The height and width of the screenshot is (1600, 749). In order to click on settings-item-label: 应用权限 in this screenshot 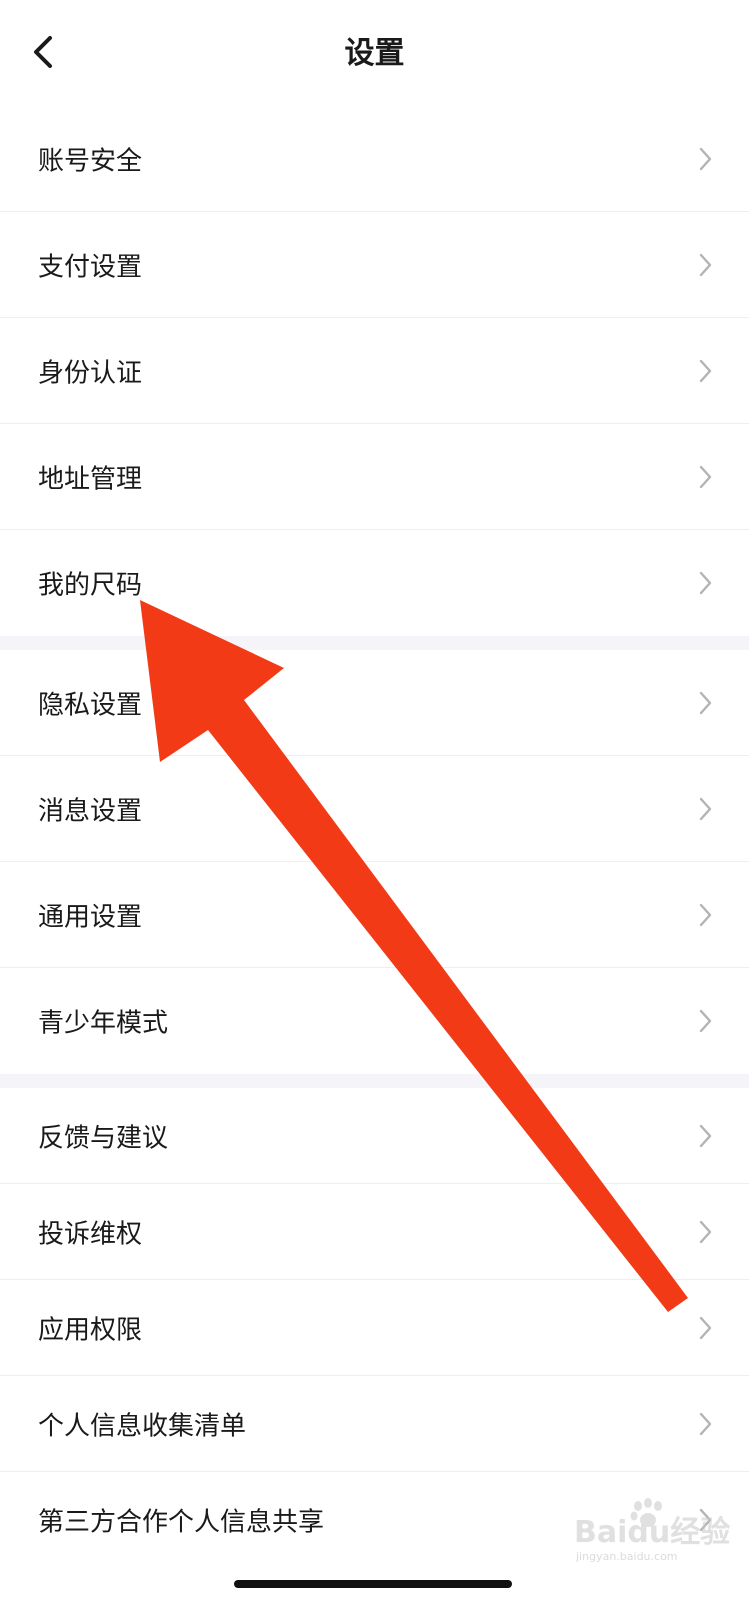, I will do `click(90, 1330)`.